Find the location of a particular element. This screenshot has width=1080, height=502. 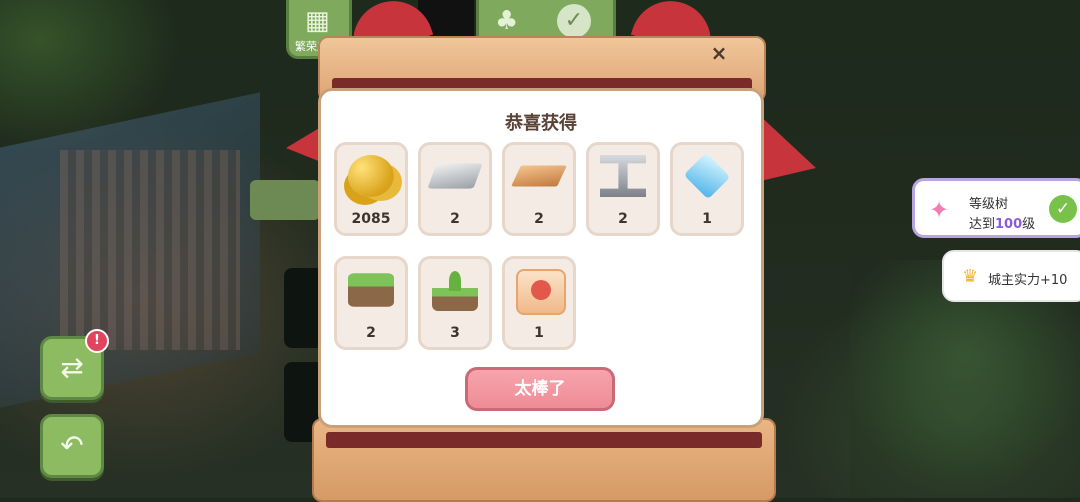

i-beam-icon is located at coordinates (623, 176).